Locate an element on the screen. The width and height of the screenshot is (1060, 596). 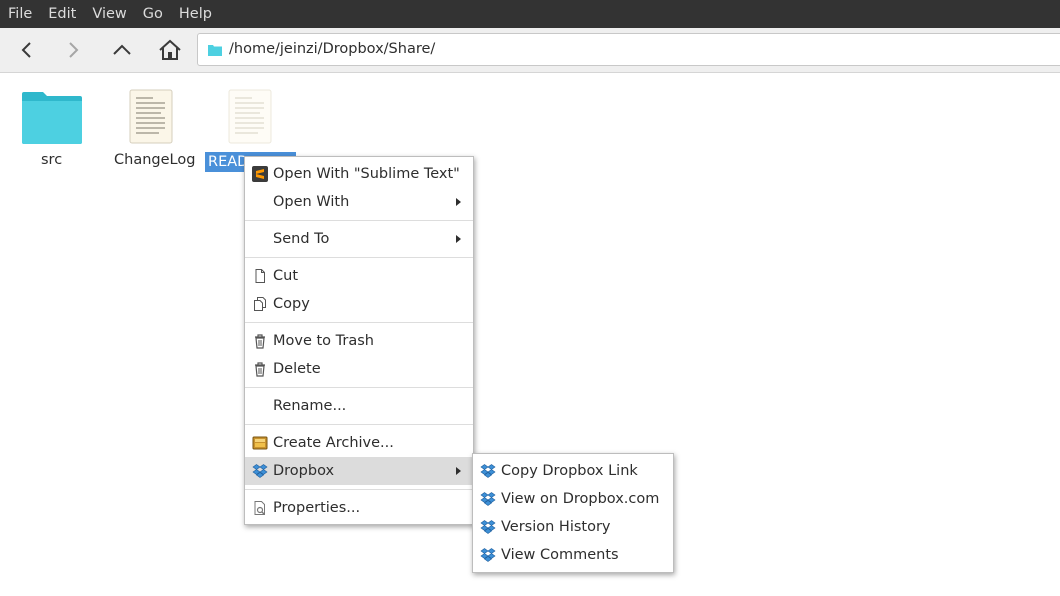
menu-item-open-with: Open With is located at coordinates (359, 202).